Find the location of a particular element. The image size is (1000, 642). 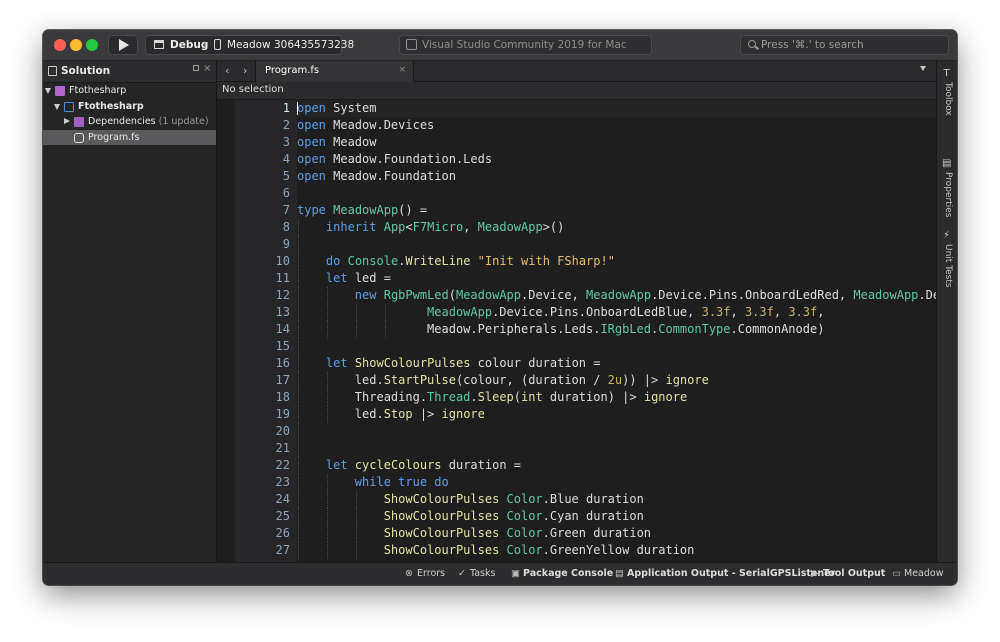

unit-tests-pad: ⚡ Unit Tests is located at coordinates (947, 261).